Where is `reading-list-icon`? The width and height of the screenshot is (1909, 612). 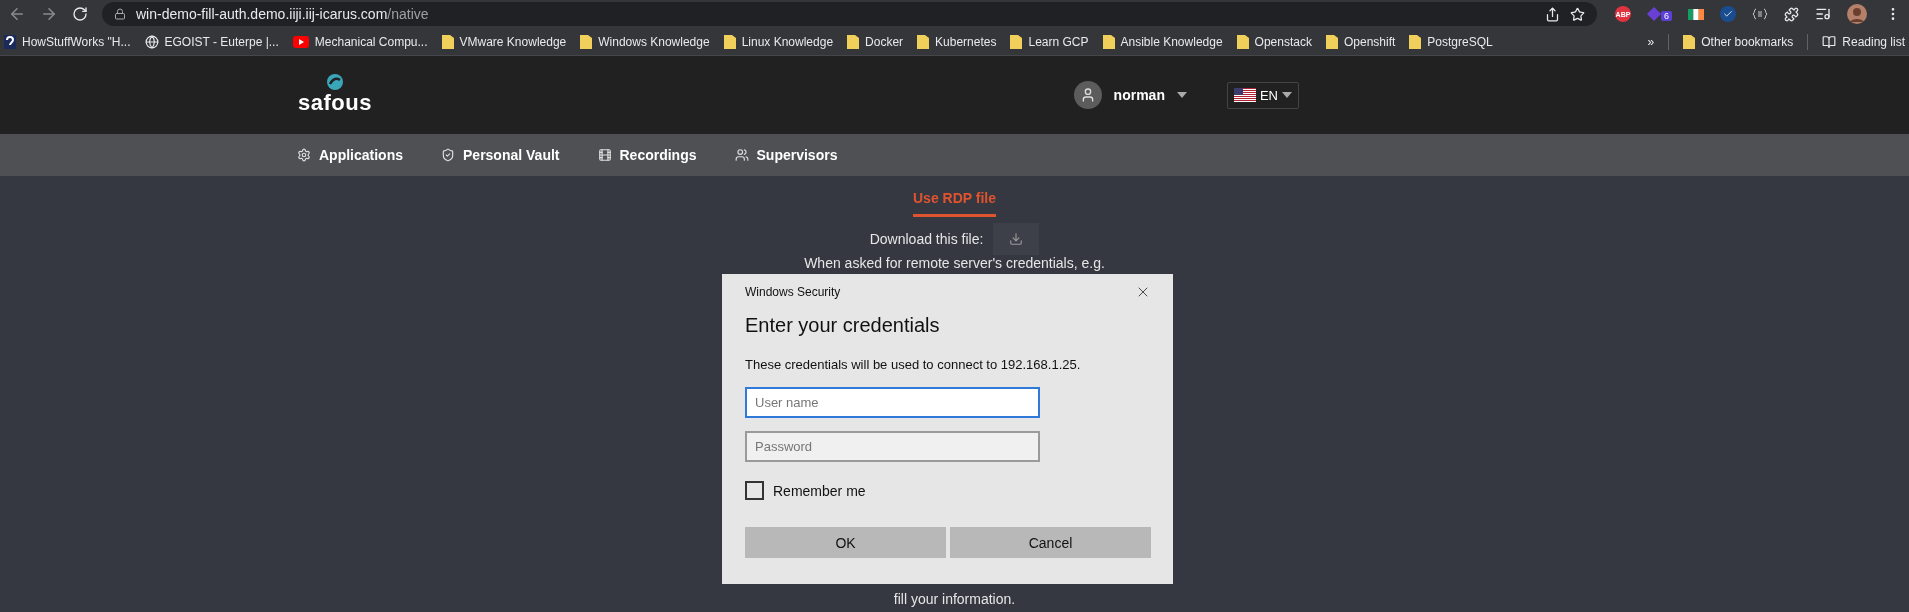
reading-list-icon is located at coordinates (1829, 41).